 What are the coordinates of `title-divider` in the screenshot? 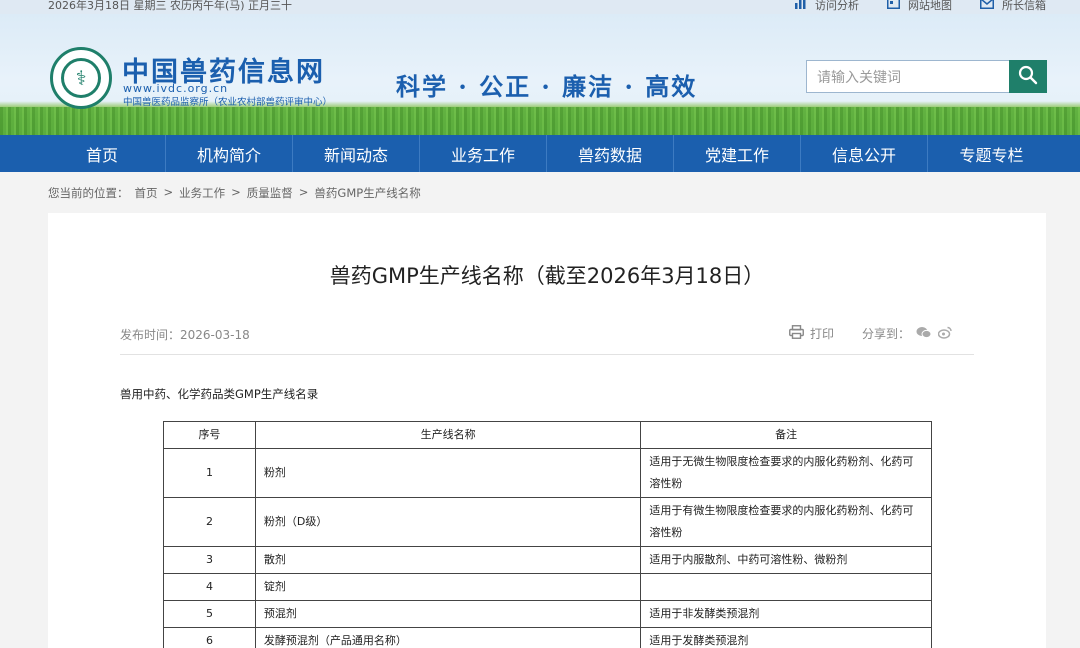 It's located at (547, 354).